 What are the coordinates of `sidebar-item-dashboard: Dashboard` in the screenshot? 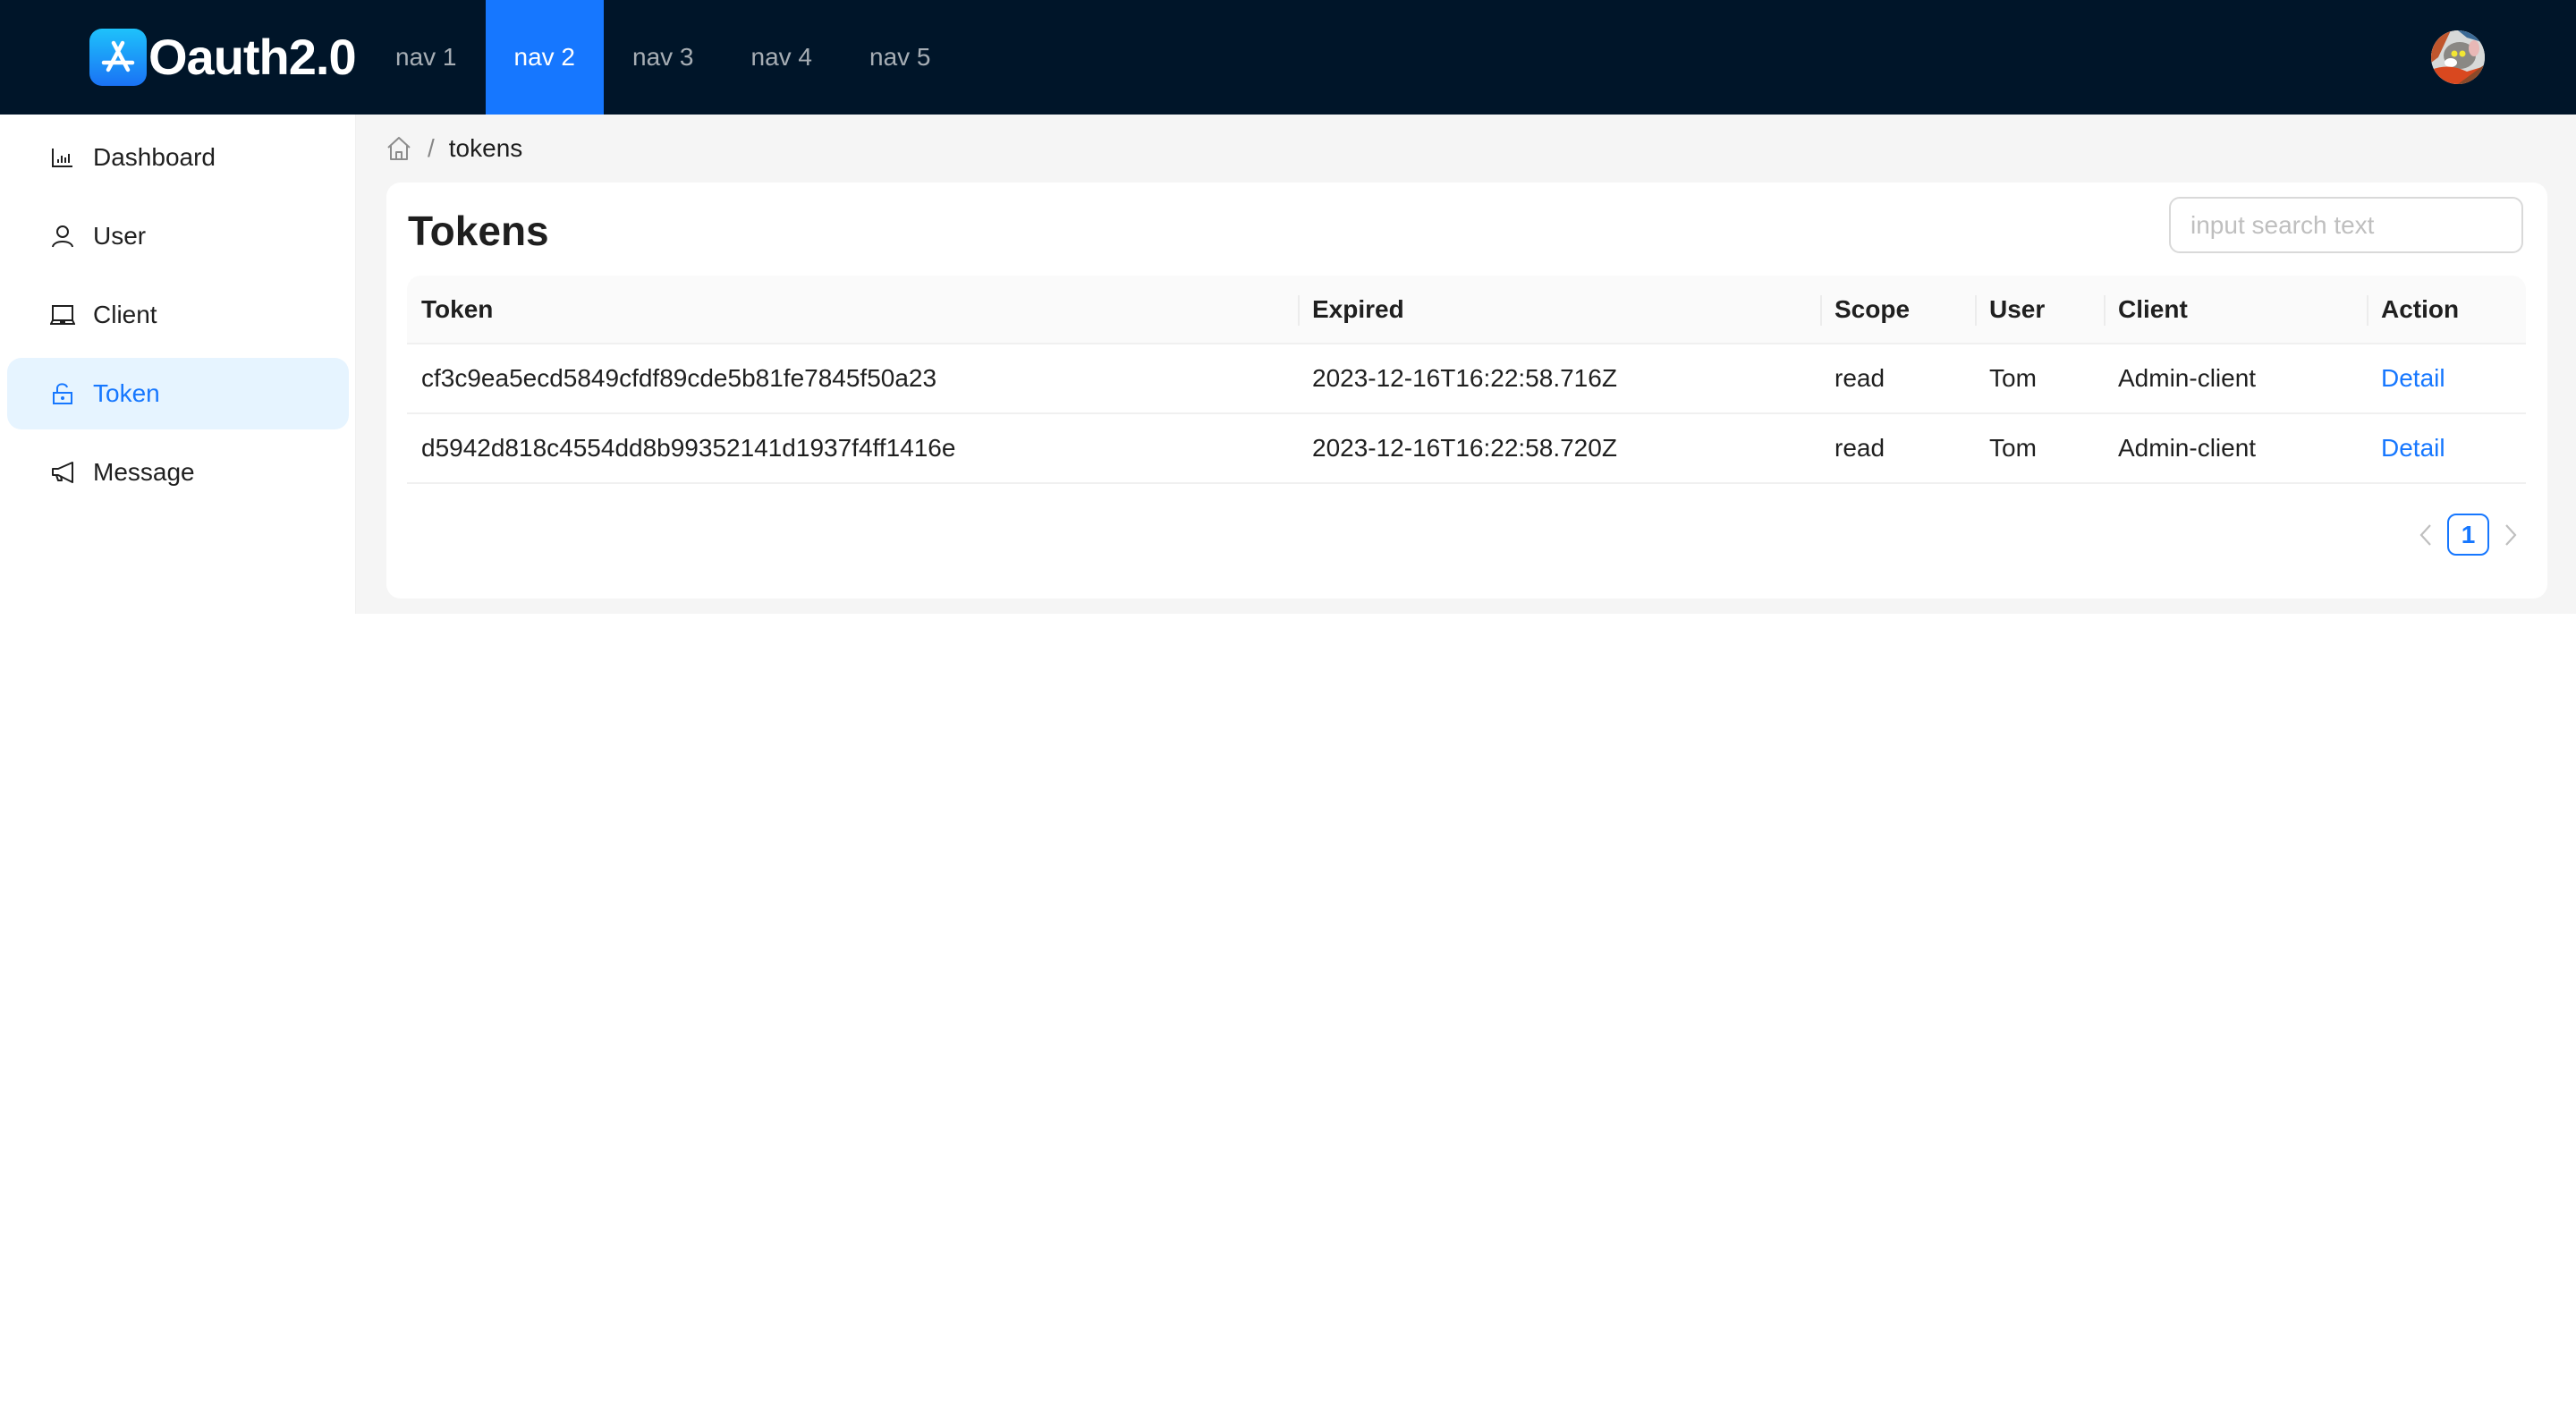 It's located at (178, 157).